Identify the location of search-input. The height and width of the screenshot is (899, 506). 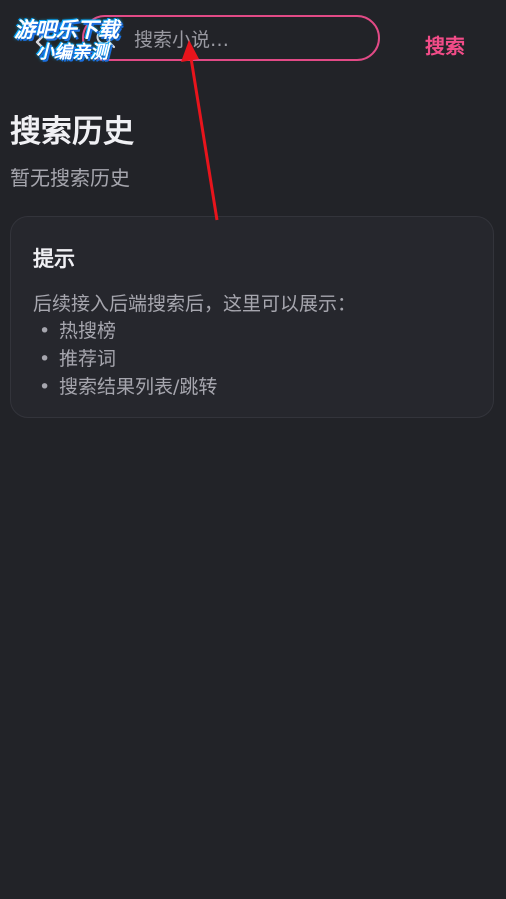
(252, 40).